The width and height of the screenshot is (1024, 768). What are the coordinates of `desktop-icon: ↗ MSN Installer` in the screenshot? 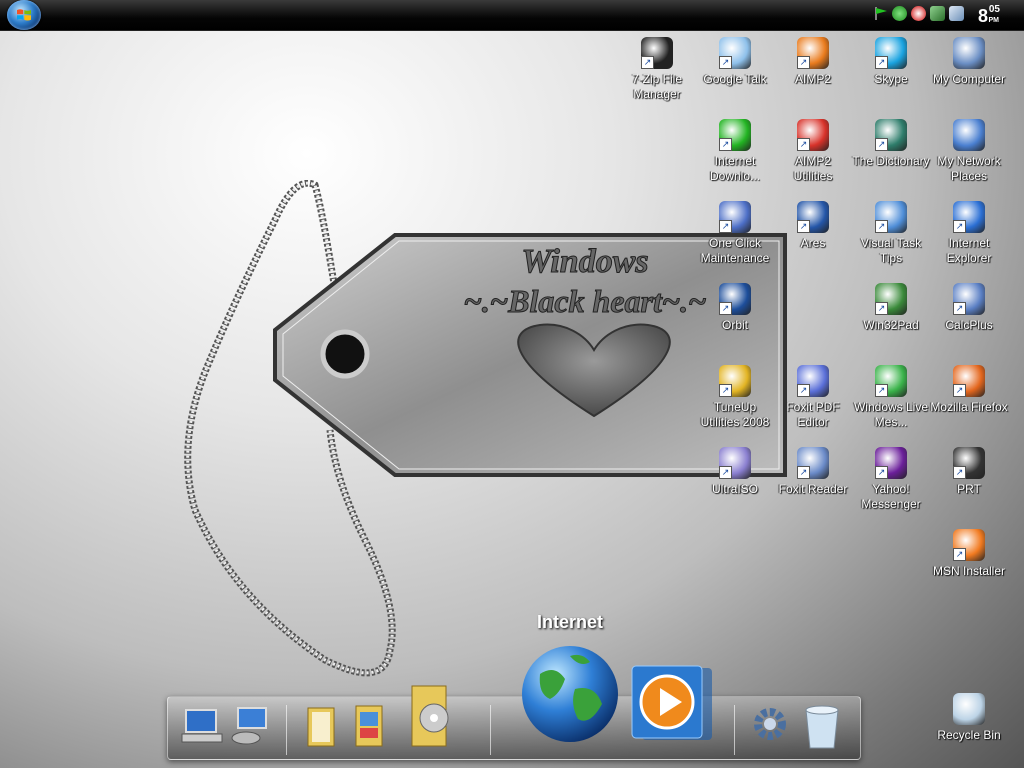 It's located at (969, 554).